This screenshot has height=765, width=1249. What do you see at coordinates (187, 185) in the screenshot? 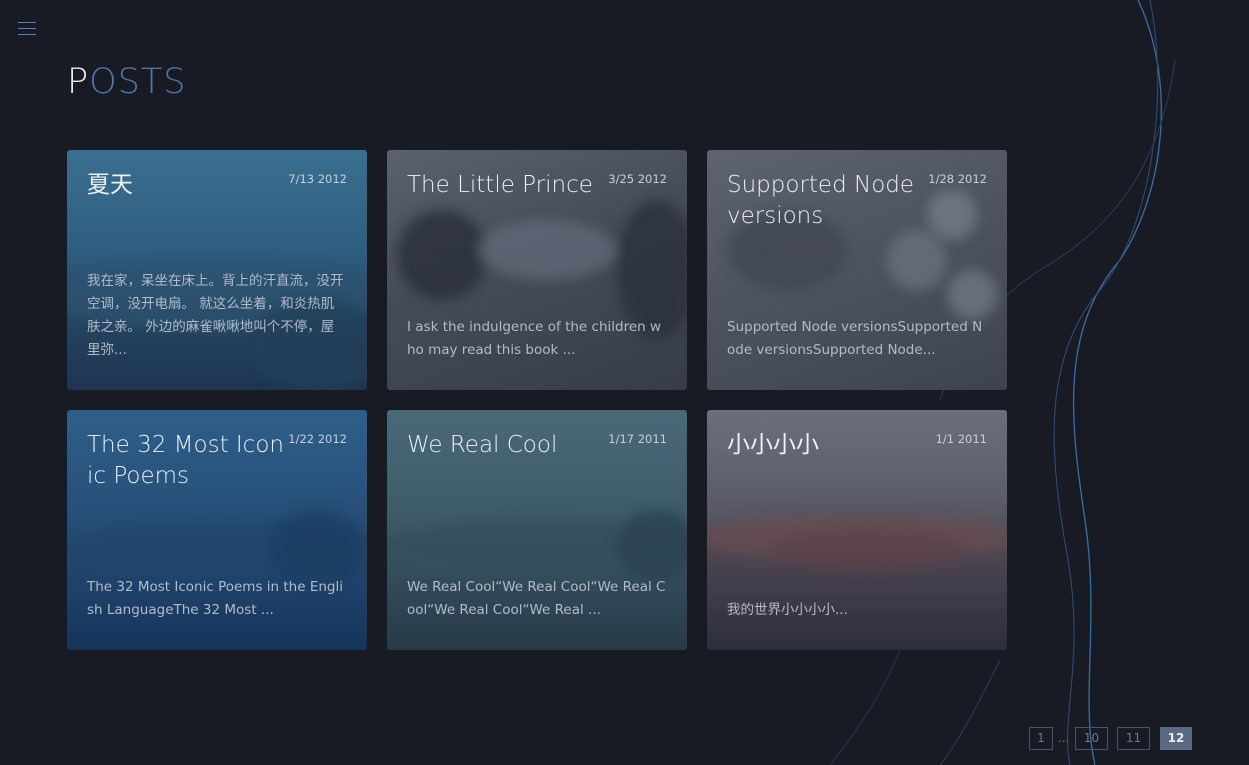
I see `post-title: 夏天` at bounding box center [187, 185].